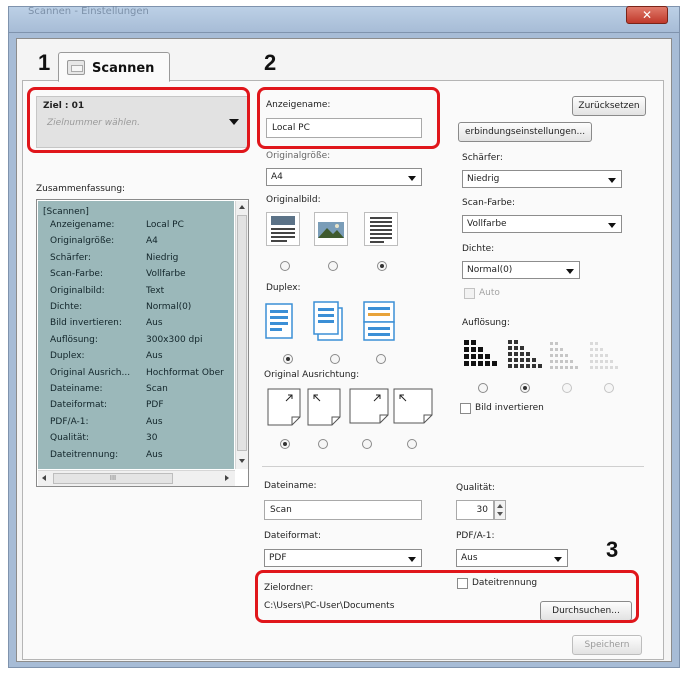 The image size is (687, 676). What do you see at coordinates (489, 293) in the screenshot?
I see `density-auto-label: Auto` at bounding box center [489, 293].